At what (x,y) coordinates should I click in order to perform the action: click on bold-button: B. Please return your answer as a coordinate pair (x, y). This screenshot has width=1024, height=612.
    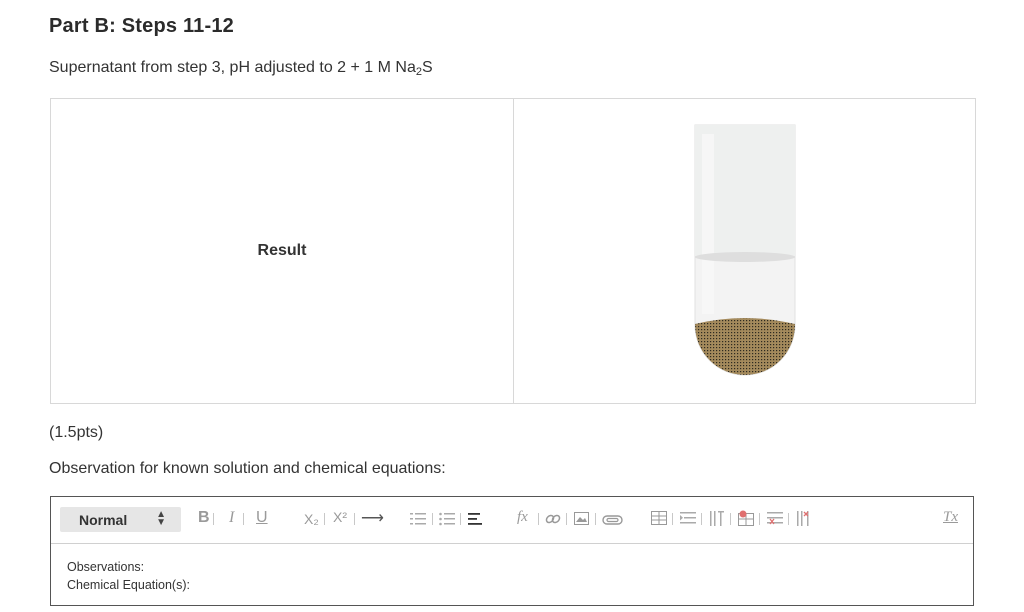
    Looking at the image, I should click on (204, 518).